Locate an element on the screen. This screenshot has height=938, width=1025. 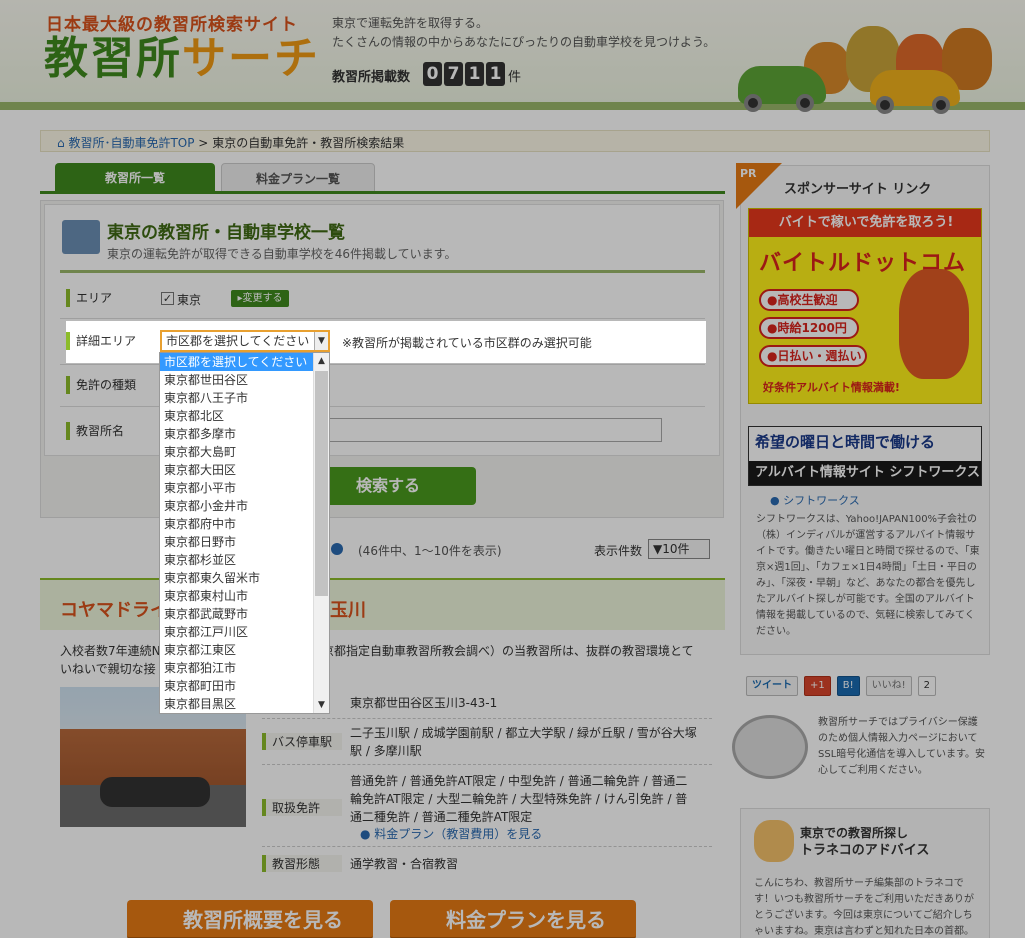
detail-area-label: 詳細エリア is located at coordinates (101, 341).